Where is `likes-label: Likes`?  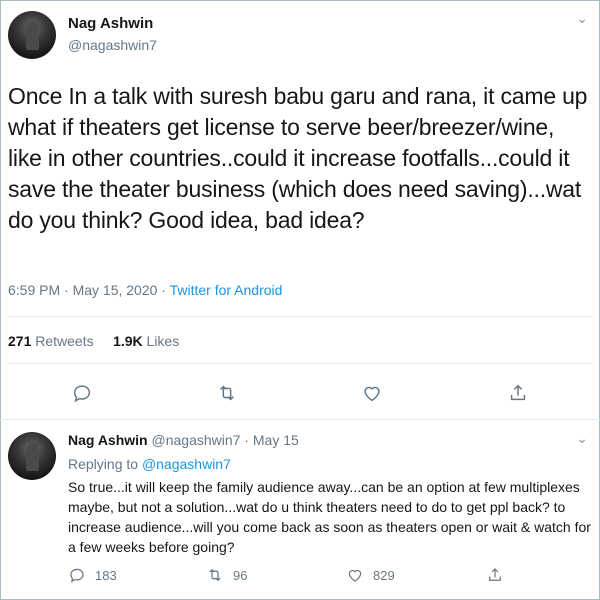 likes-label: Likes is located at coordinates (161, 341).